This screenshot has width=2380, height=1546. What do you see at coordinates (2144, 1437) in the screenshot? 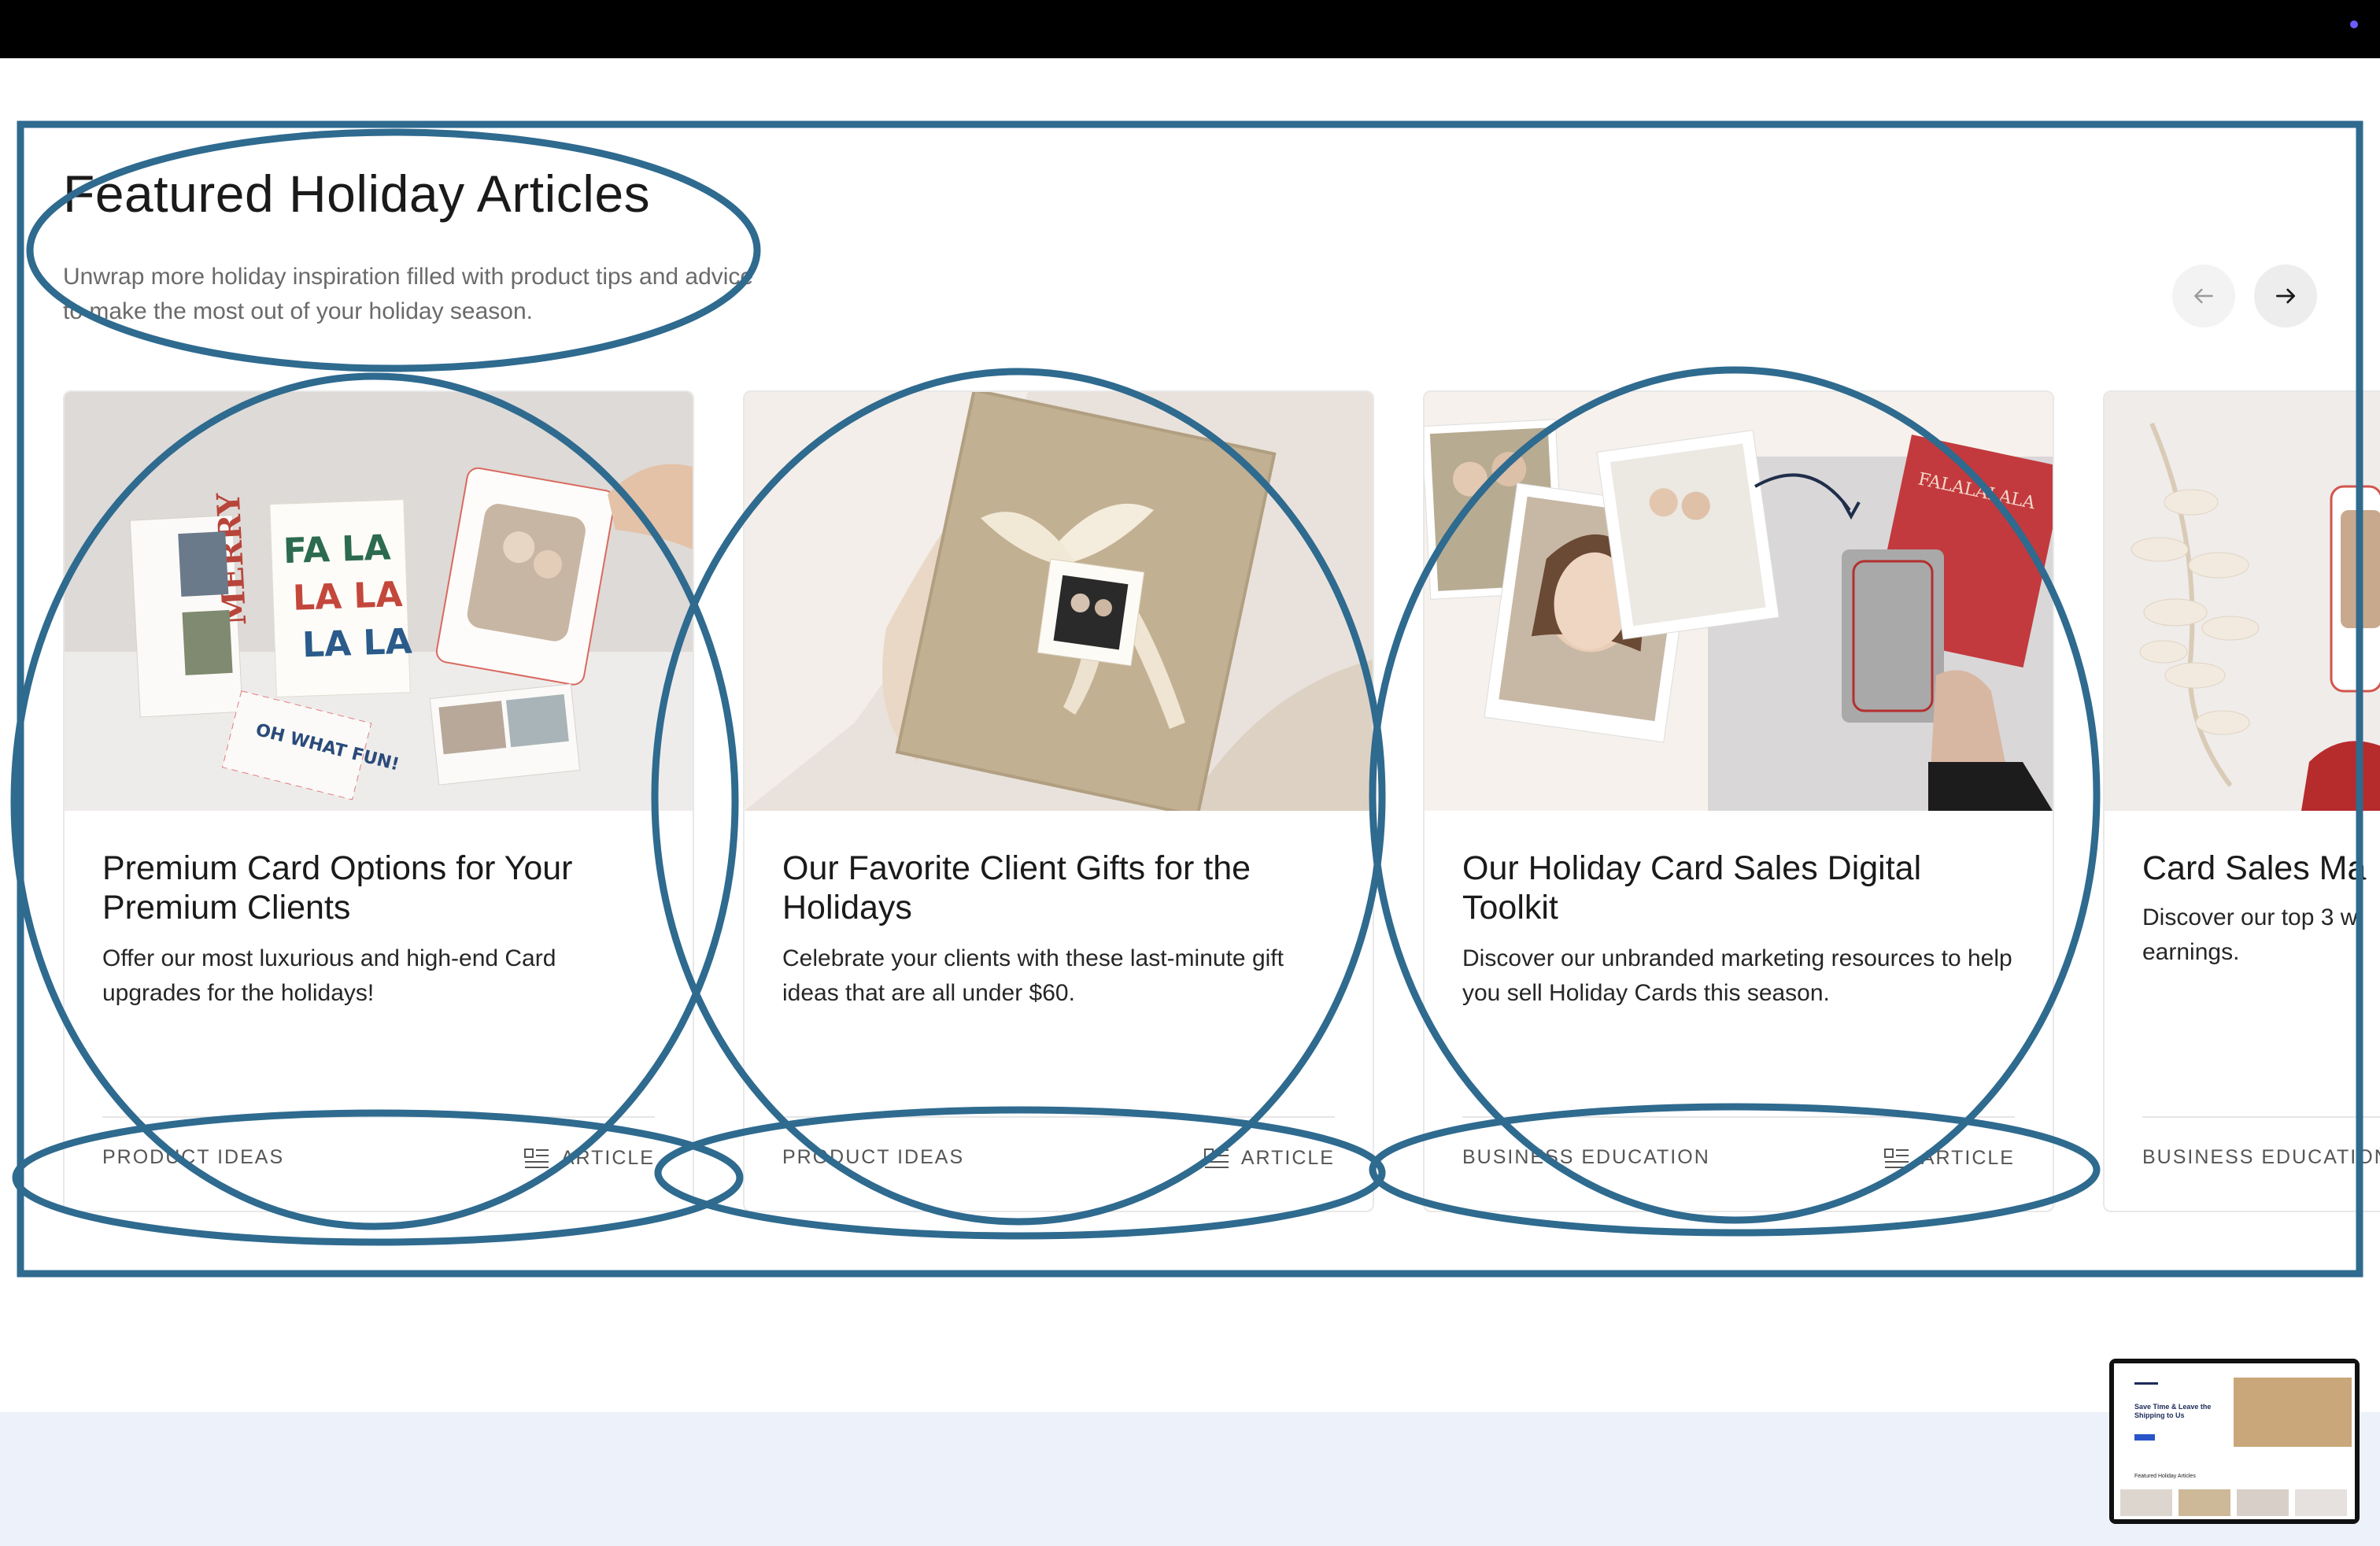
I see `preview-button` at bounding box center [2144, 1437].